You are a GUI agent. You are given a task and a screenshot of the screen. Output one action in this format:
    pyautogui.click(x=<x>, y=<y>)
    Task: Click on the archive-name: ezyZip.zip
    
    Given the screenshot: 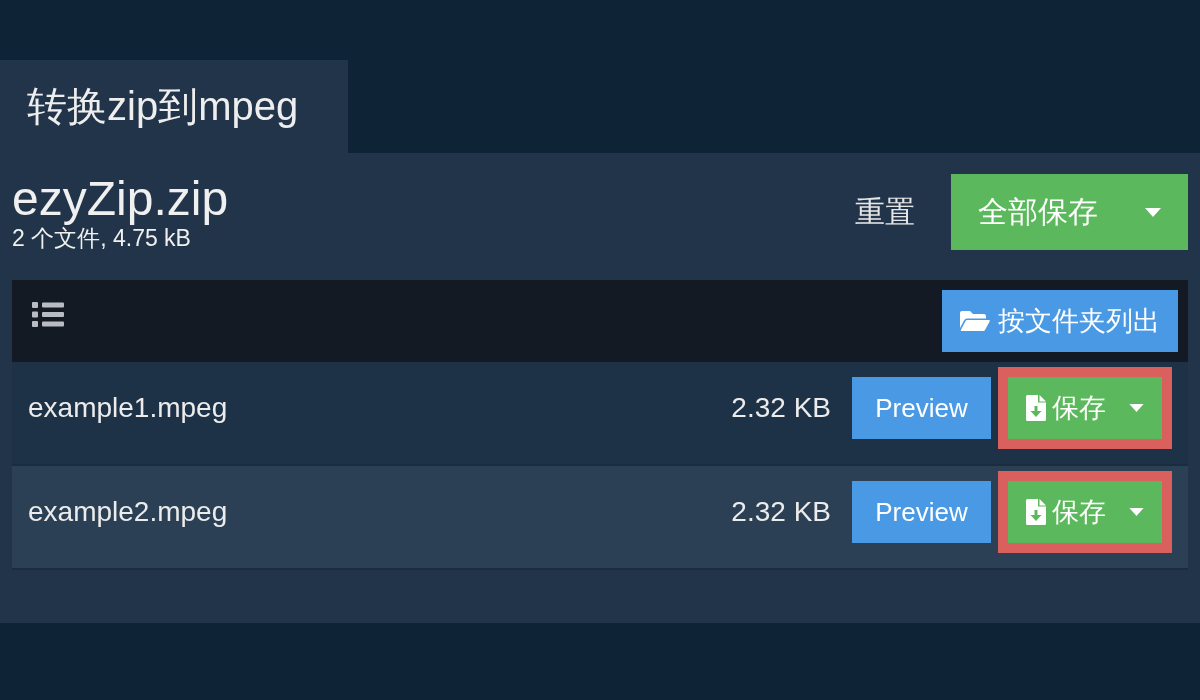 What is the action you would take?
    pyautogui.click(x=120, y=199)
    